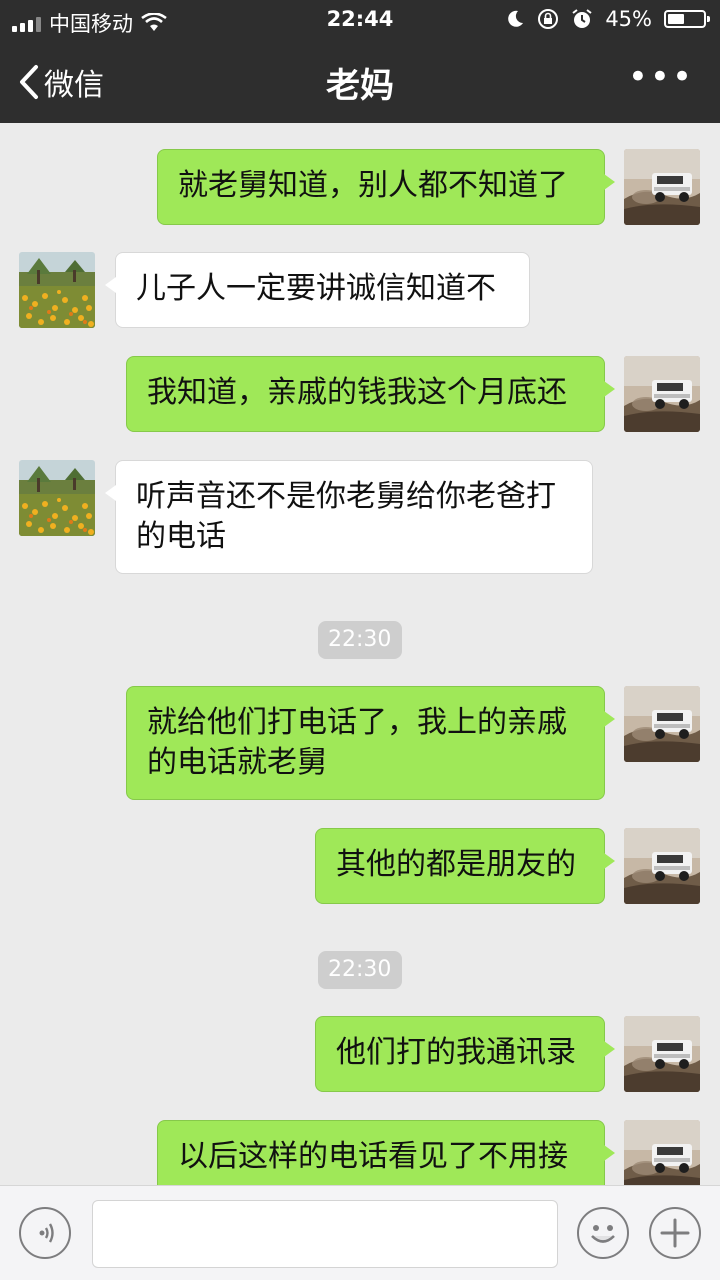  Describe the element at coordinates (360, 20) in the screenshot. I see `status-bar: 中国移动 22:44 45%` at that location.